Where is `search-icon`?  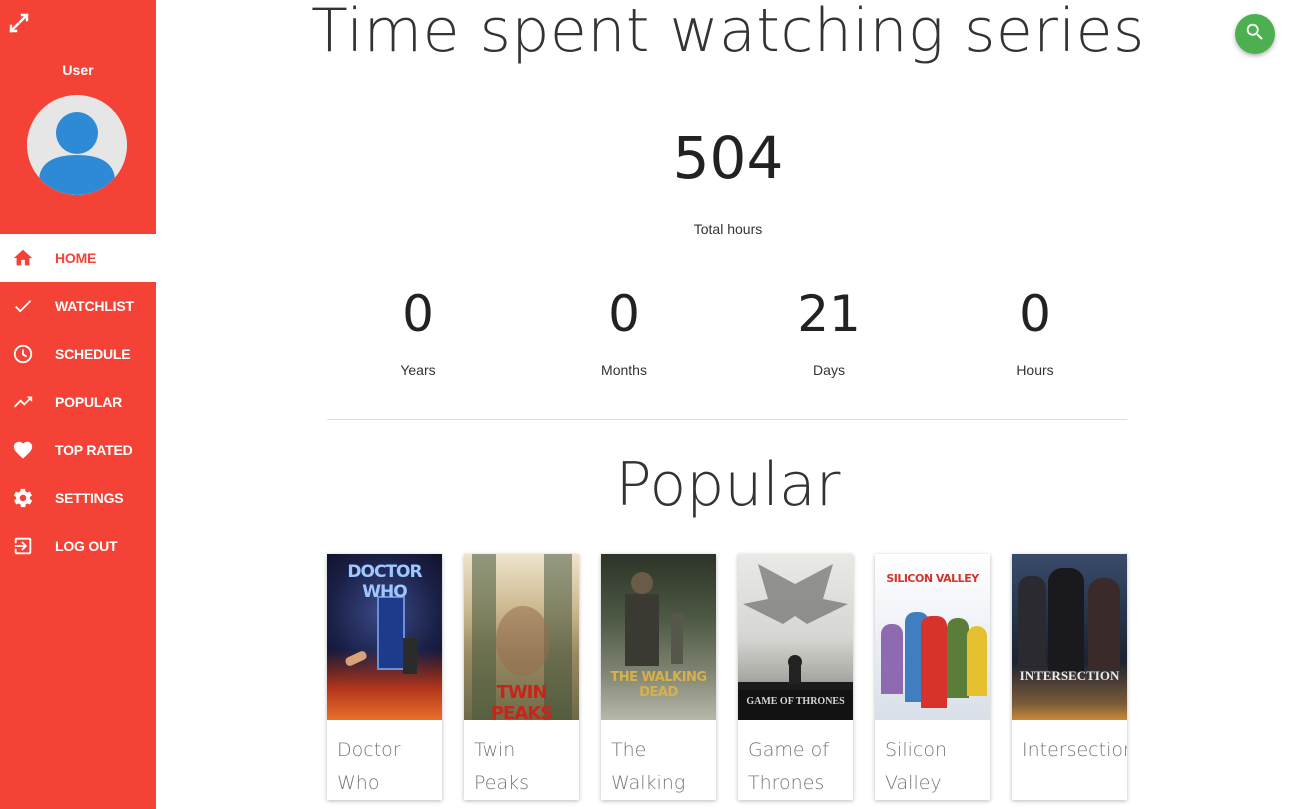 search-icon is located at coordinates (1255, 34).